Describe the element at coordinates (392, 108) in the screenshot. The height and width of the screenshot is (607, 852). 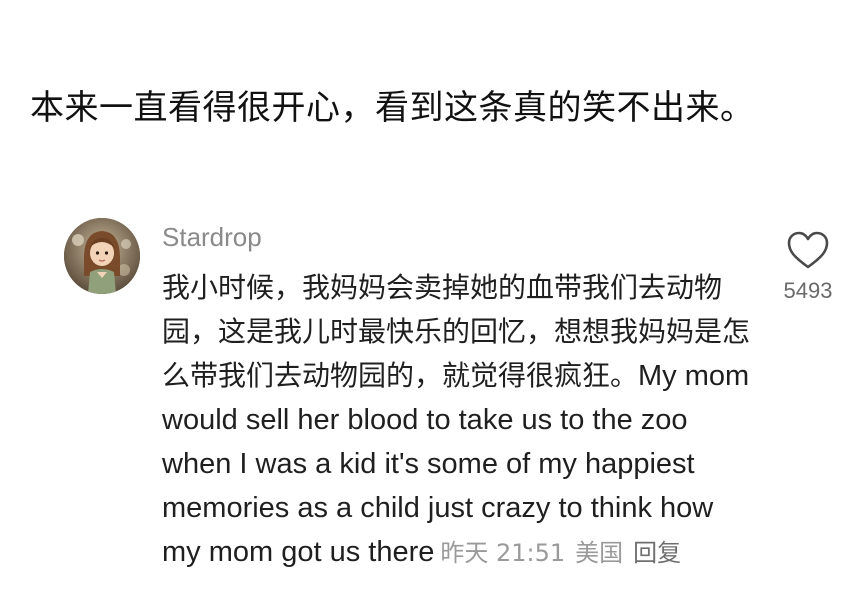
I see `post-caption: 本来一直看得很开心，看到这条真的笑不出来。` at that location.